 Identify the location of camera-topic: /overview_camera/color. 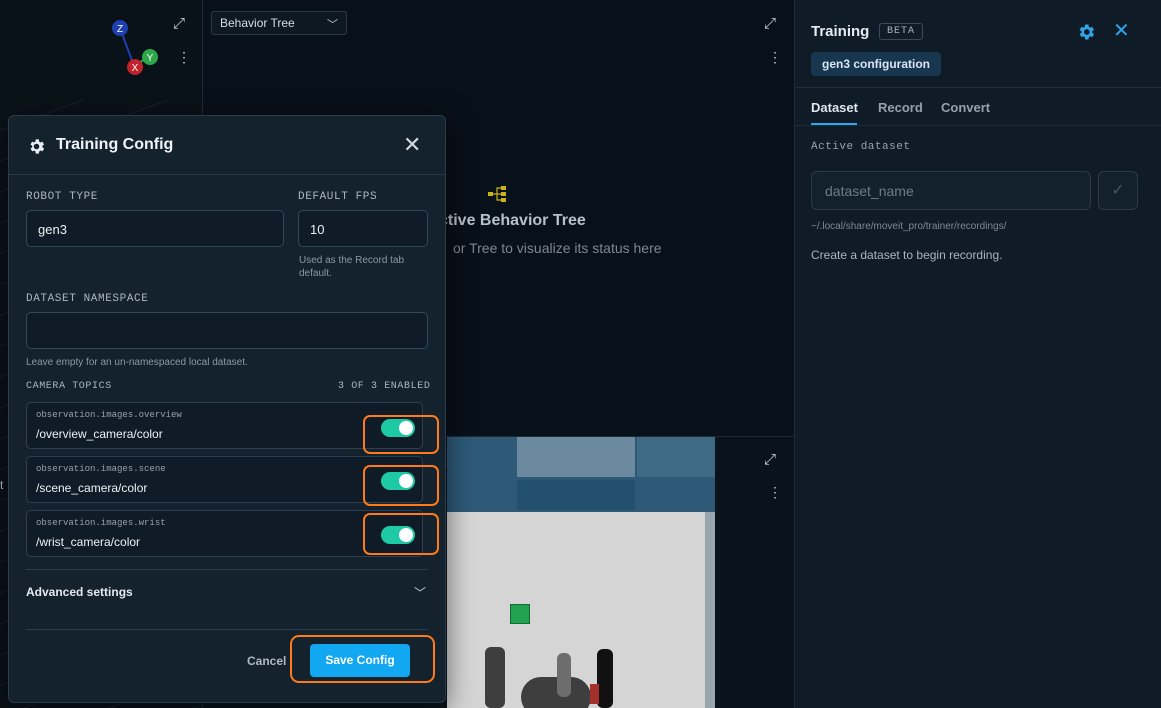
(99, 434).